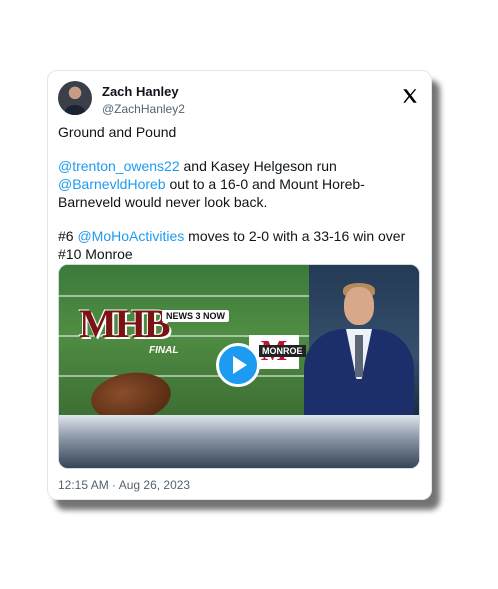 The image size is (498, 589). Describe the element at coordinates (184, 346) in the screenshot. I see `video-screen-graphic: MHB NEWS 3 NOW FINAL M MONROE` at that location.